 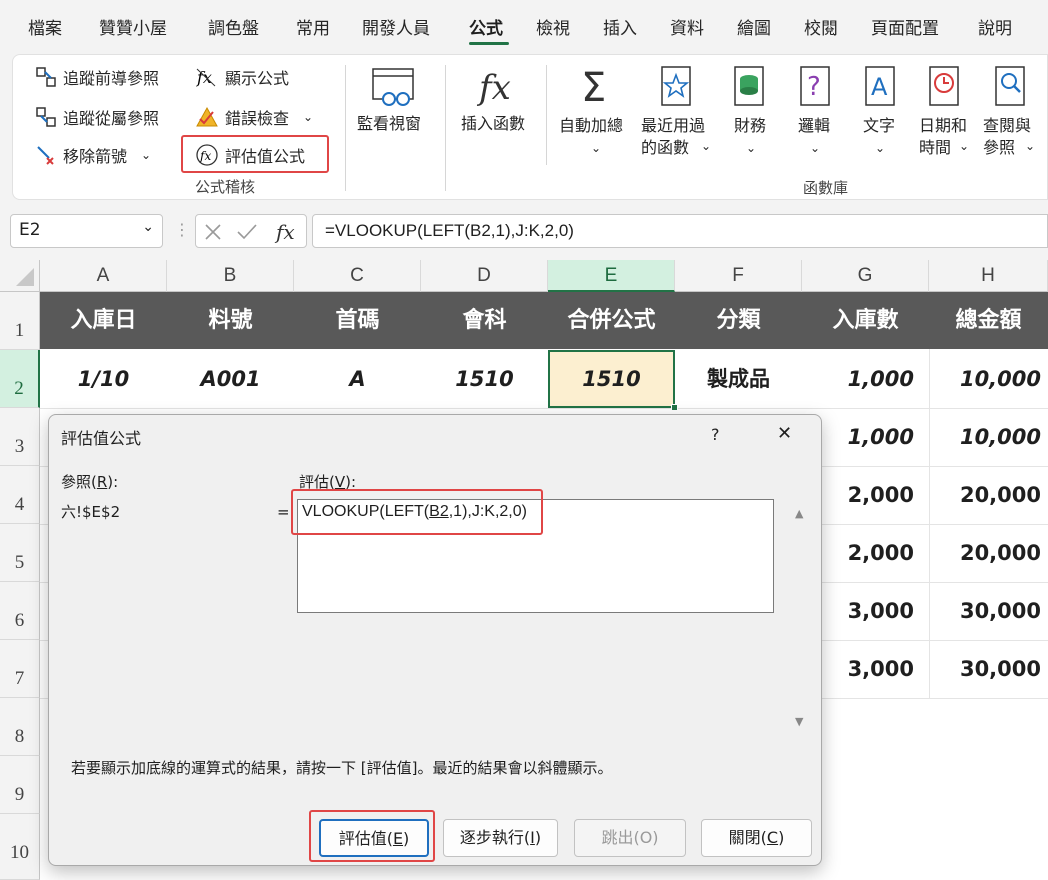 What do you see at coordinates (750, 125) in the screenshot?
I see `financial-label: 財務` at bounding box center [750, 125].